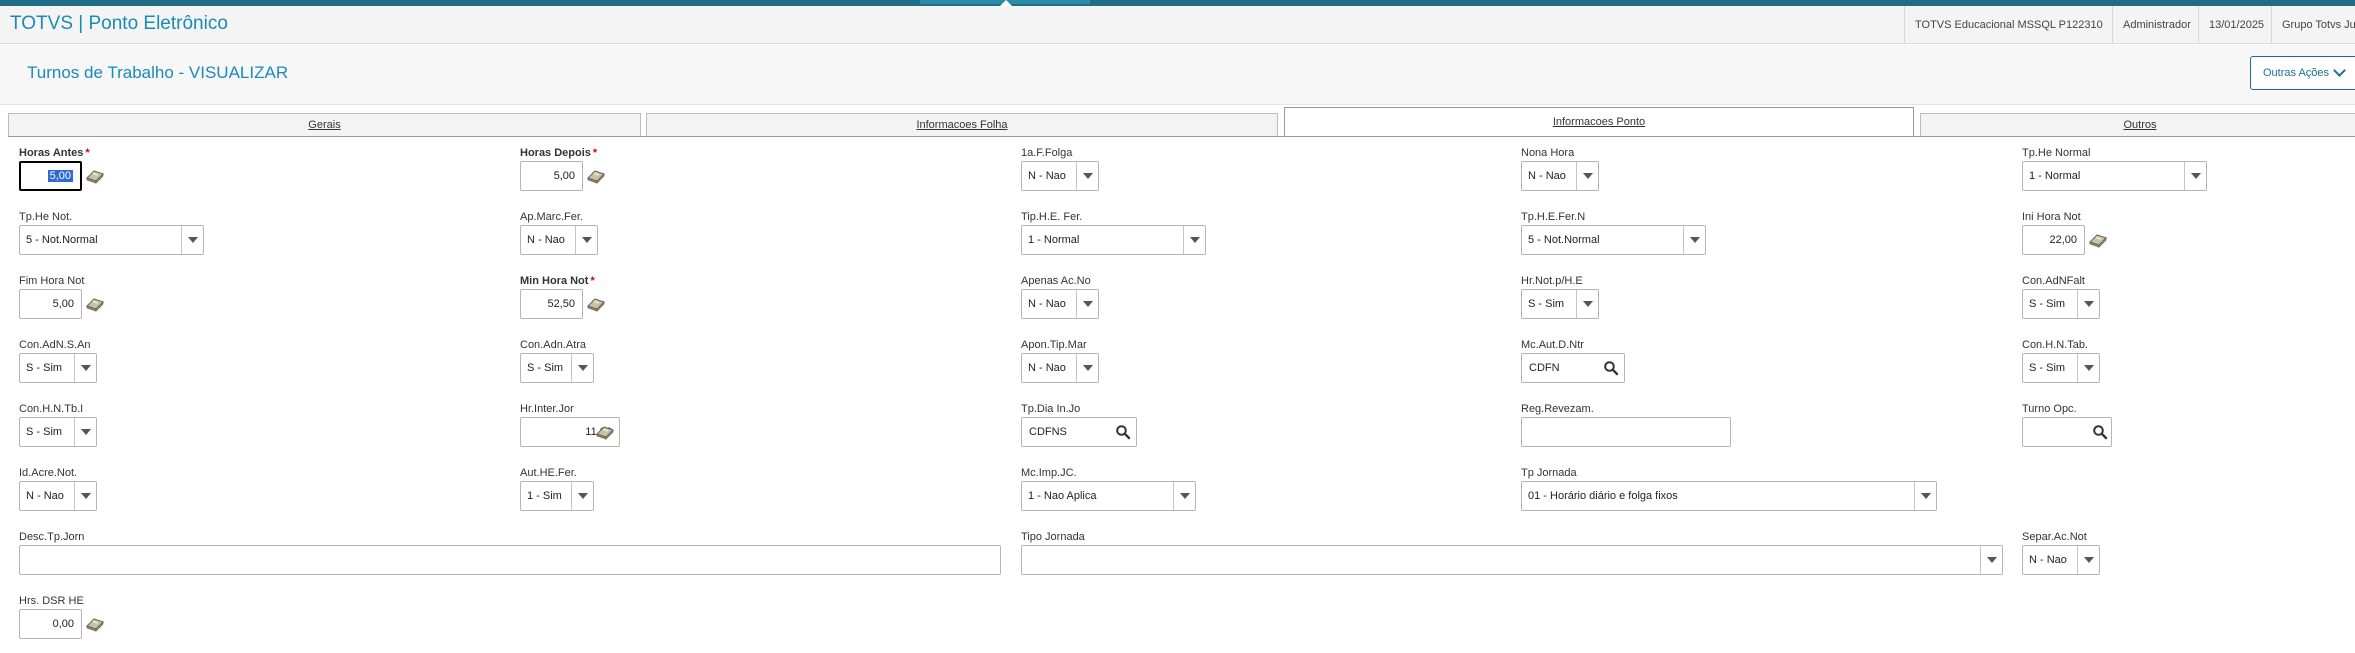  Describe the element at coordinates (547, 409) in the screenshot. I see `hr-inter-jor-label: Hr.Inter.Jor` at that location.